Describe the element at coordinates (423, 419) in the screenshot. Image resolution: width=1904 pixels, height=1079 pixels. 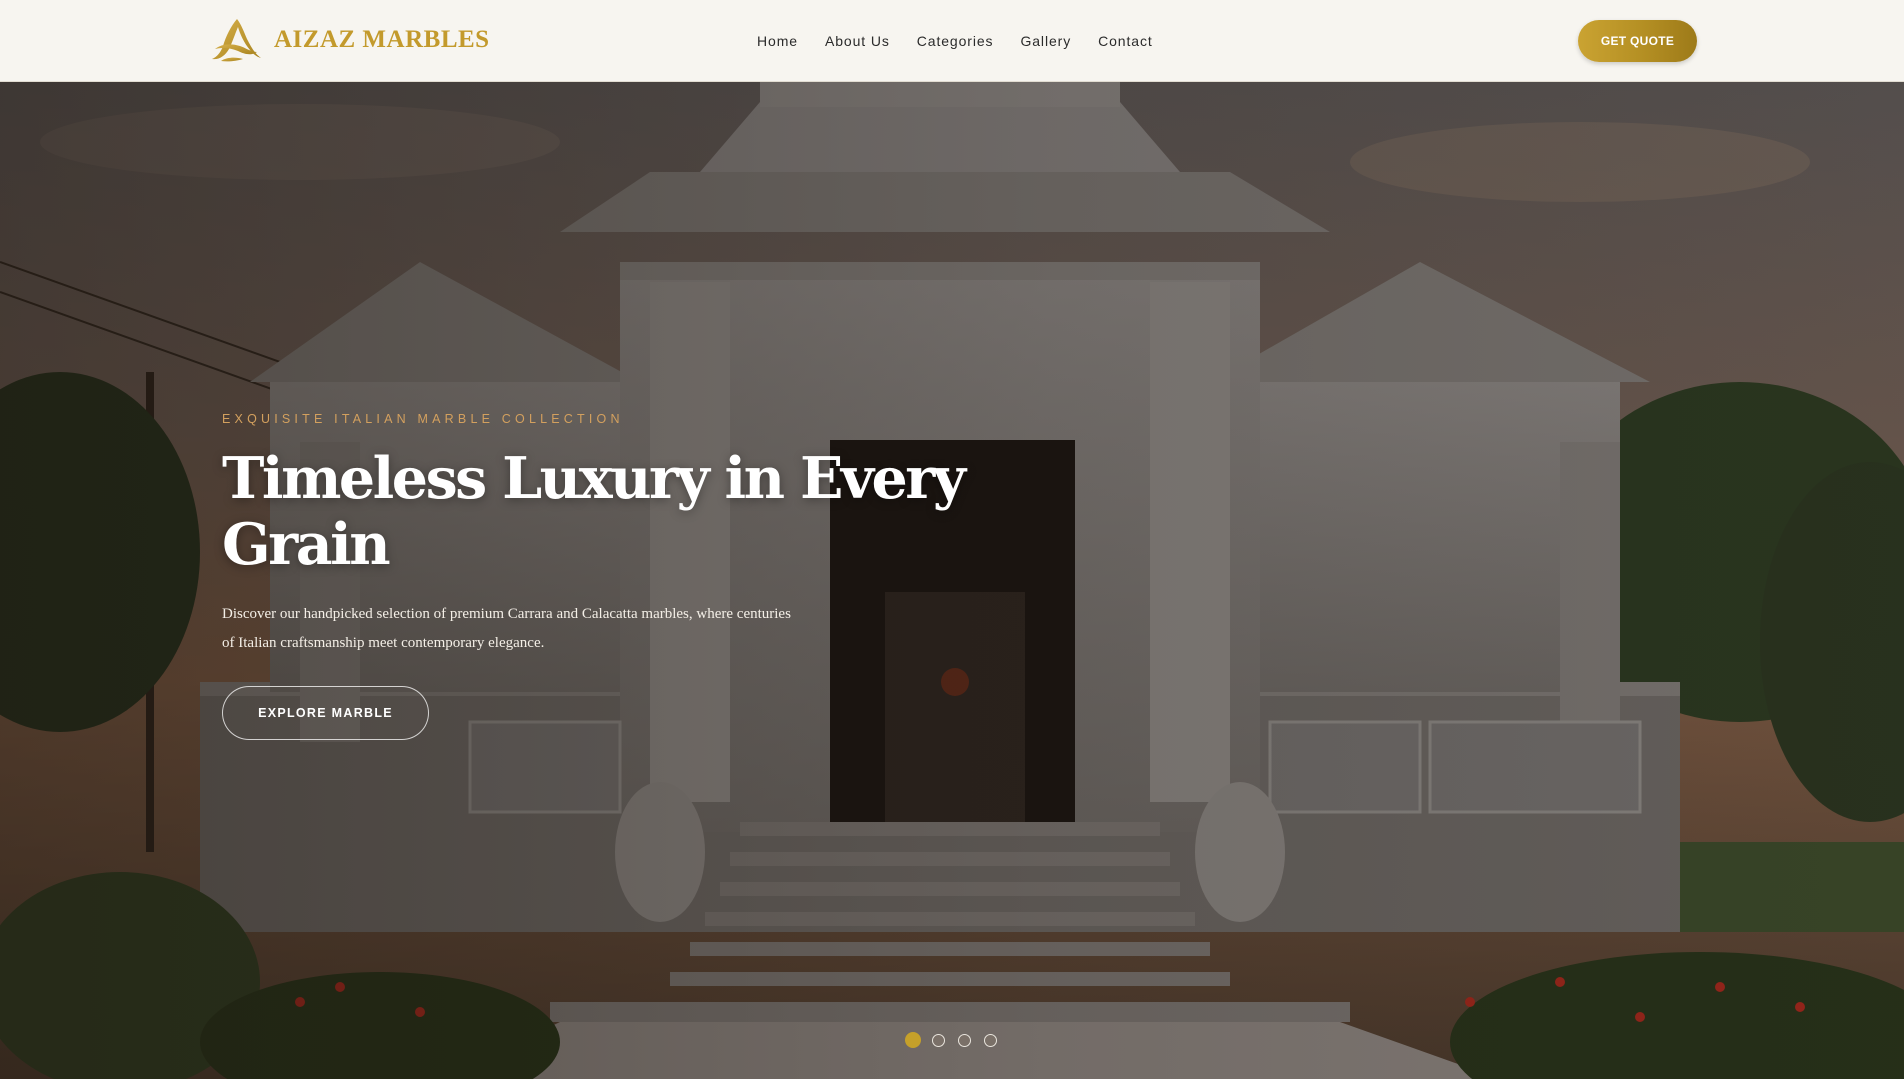
I see `hero-eyebrow: EXQUISITE ITALIAN MARBLE COLLECTION` at that location.